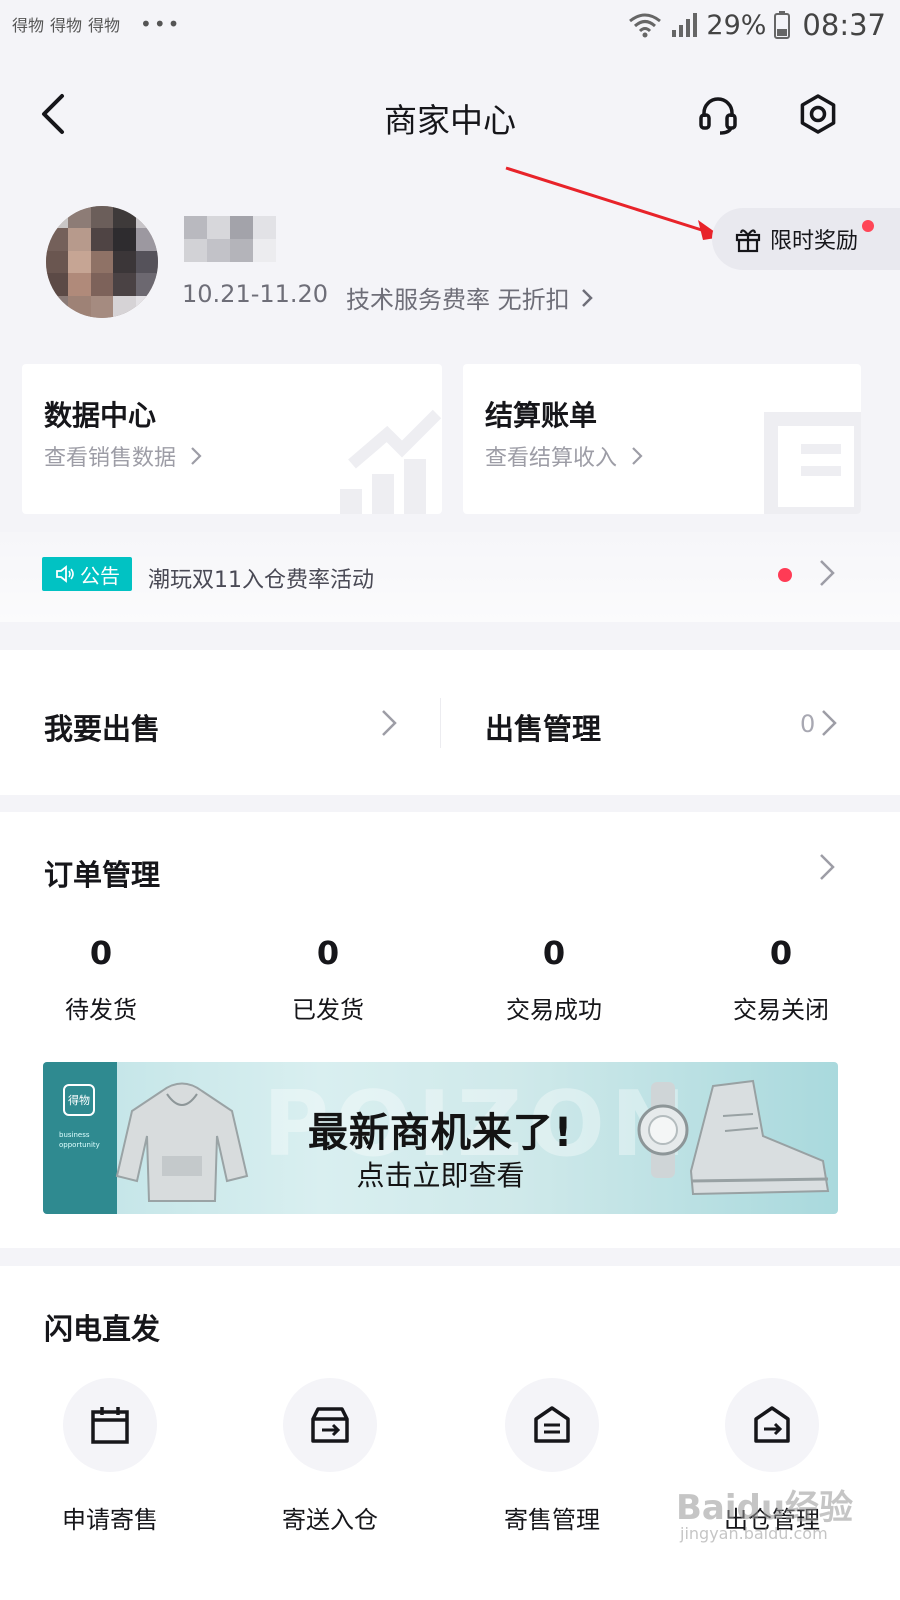 This screenshot has width=900, height=1600. I want to click on signal-icon, so click(685, 25).